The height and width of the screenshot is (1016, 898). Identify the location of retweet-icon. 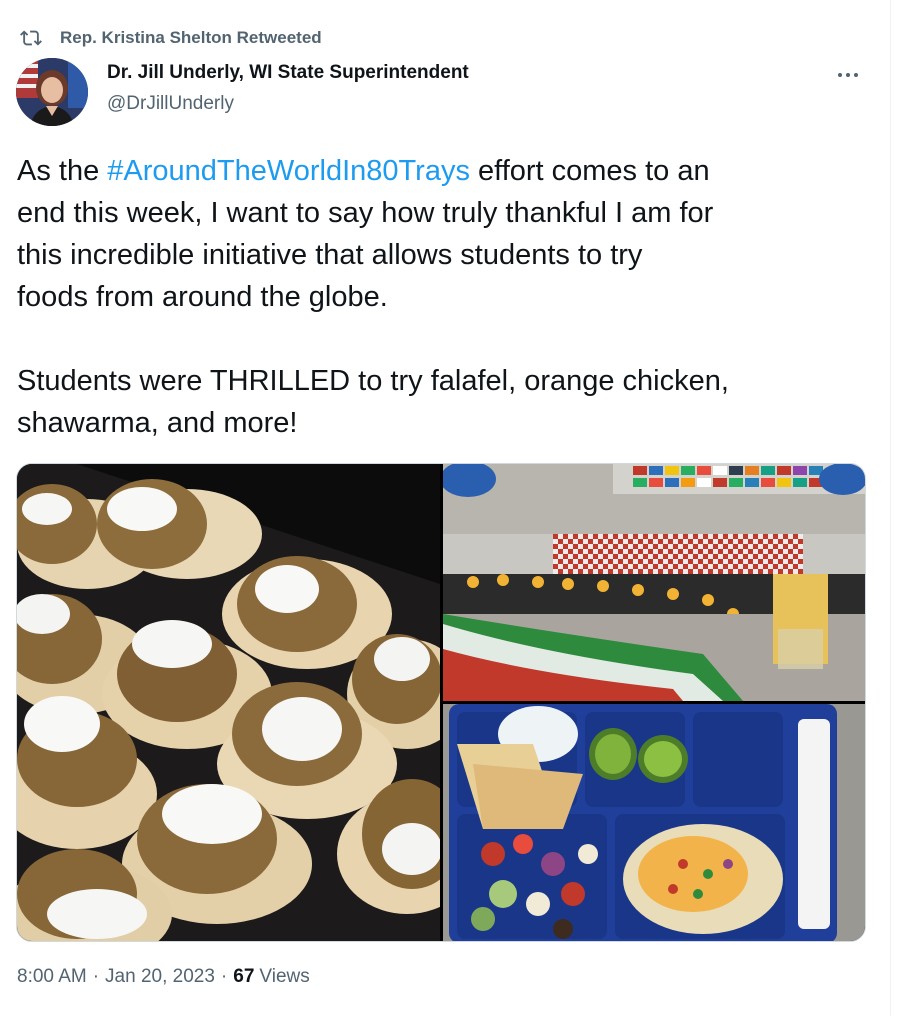
(31, 38).